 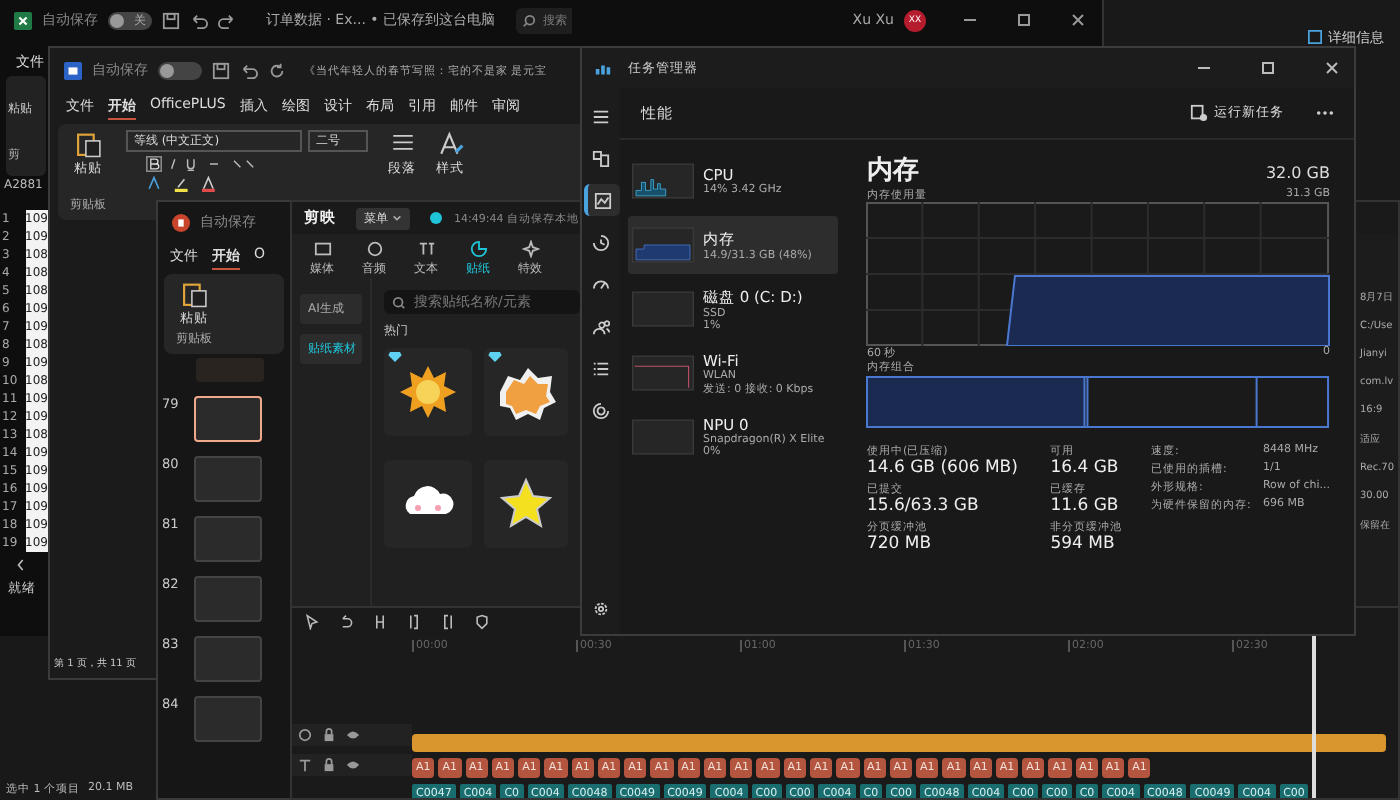 I want to click on sun-sticker-drawing, so click(x=428, y=392).